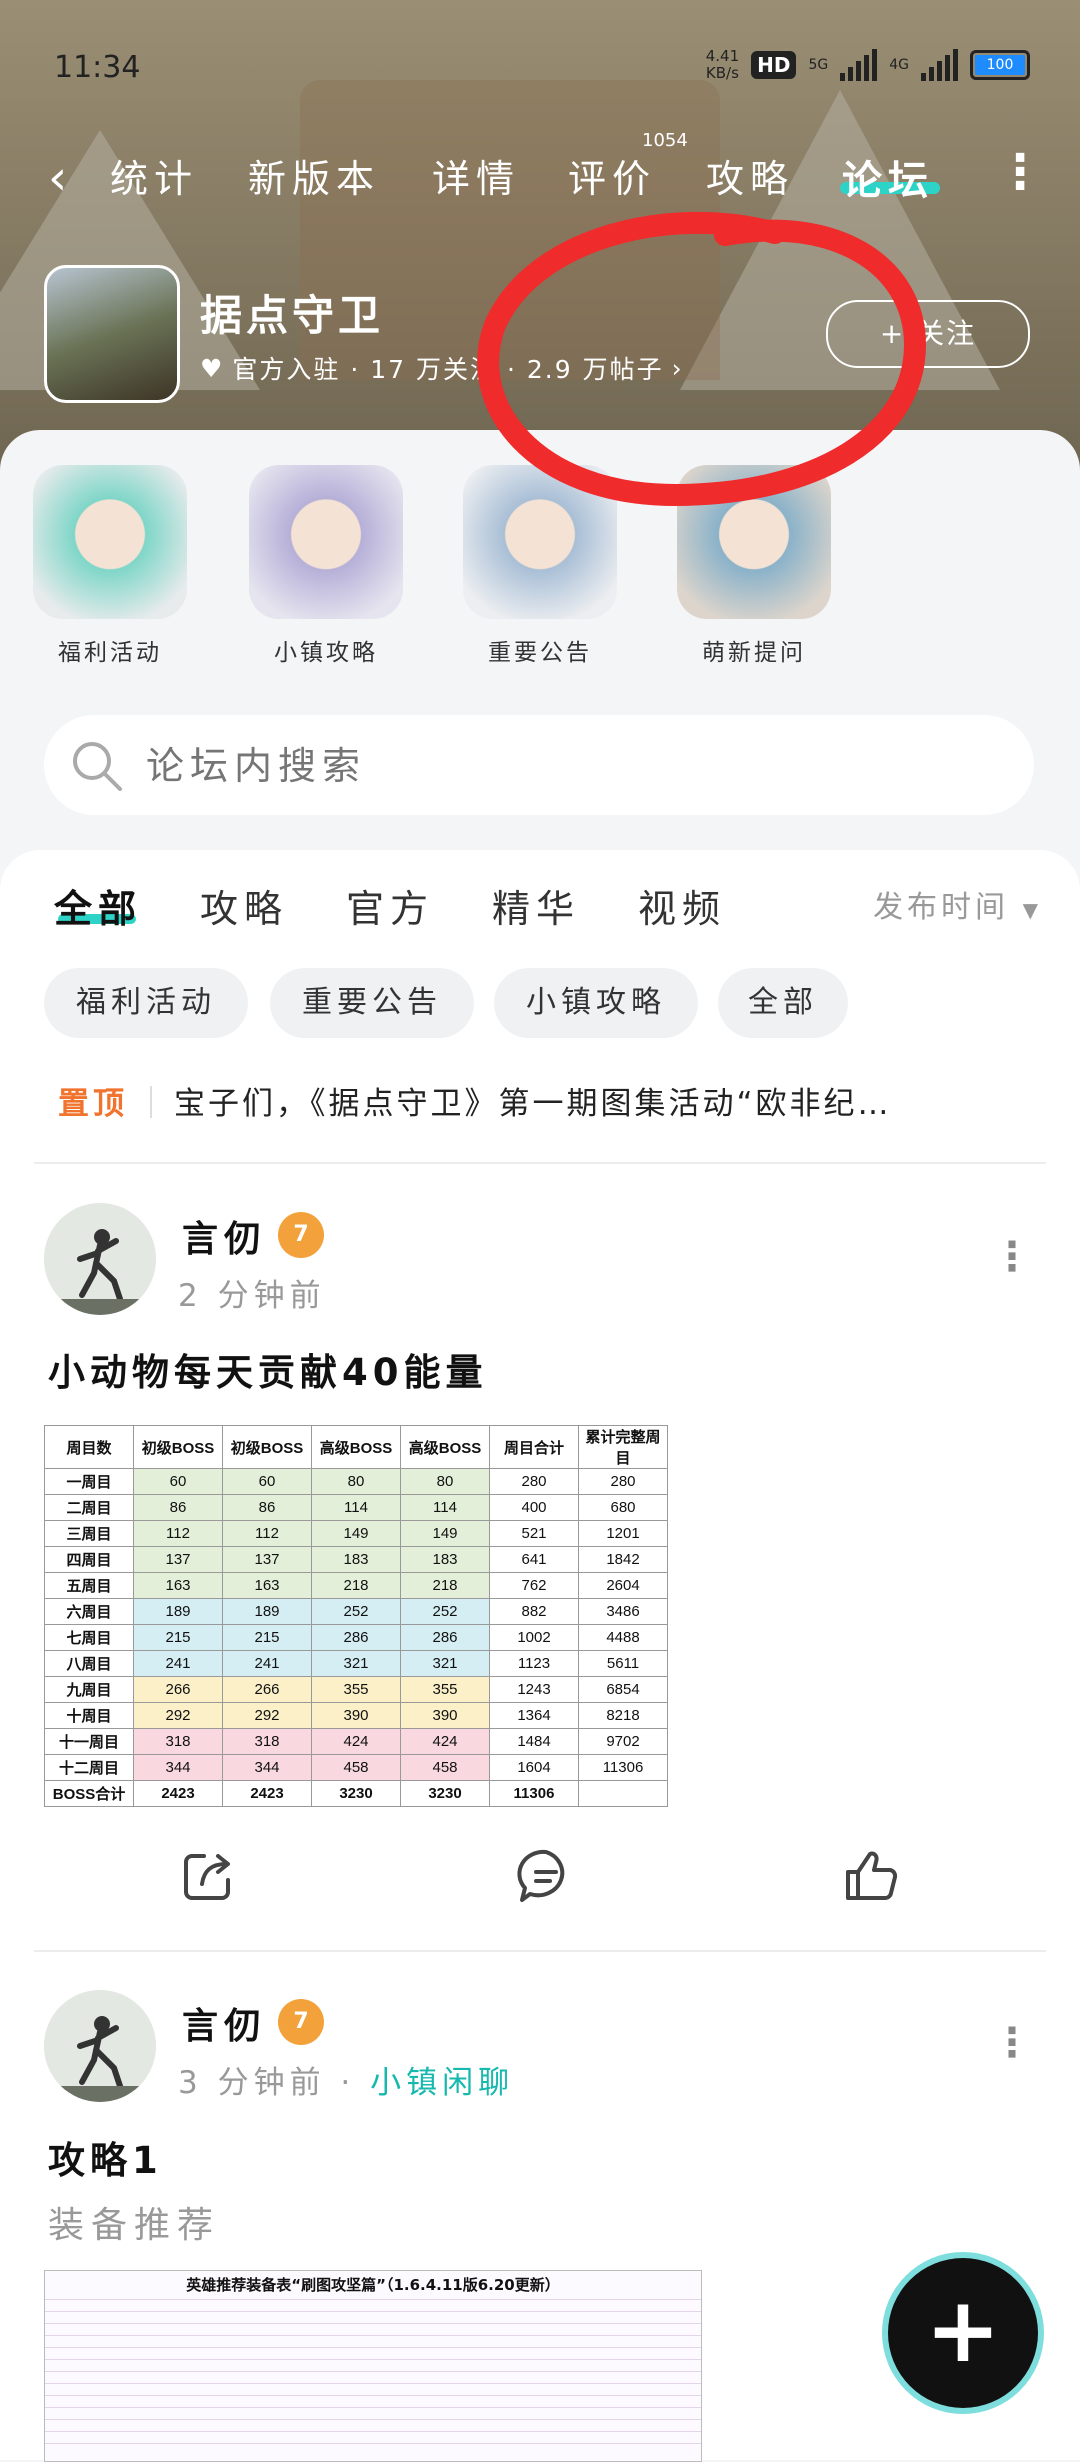 The image size is (1080, 2462). What do you see at coordinates (534, 1507) in the screenshot?
I see `table-cell: 400` at bounding box center [534, 1507].